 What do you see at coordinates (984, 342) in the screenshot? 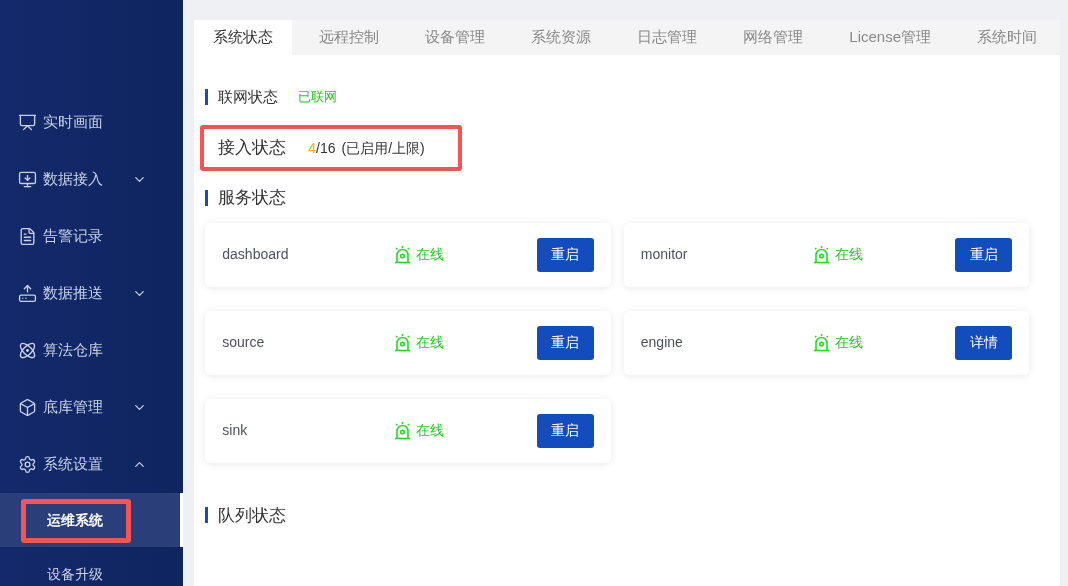
I see `service-action-button: 详情` at bounding box center [984, 342].